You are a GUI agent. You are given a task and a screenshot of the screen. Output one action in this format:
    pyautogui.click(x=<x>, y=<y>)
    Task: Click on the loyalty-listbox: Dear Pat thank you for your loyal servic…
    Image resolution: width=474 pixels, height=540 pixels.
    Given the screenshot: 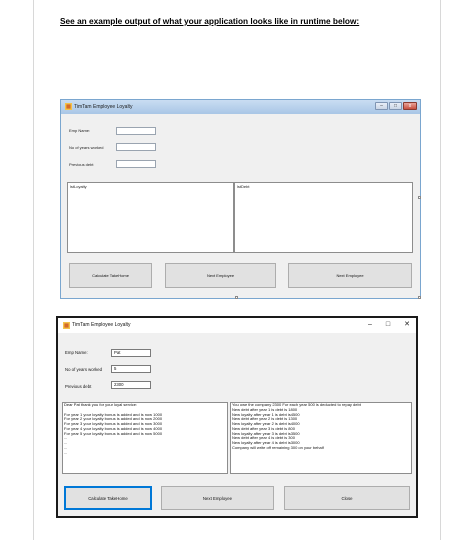 What is the action you would take?
    pyautogui.click(x=145, y=438)
    